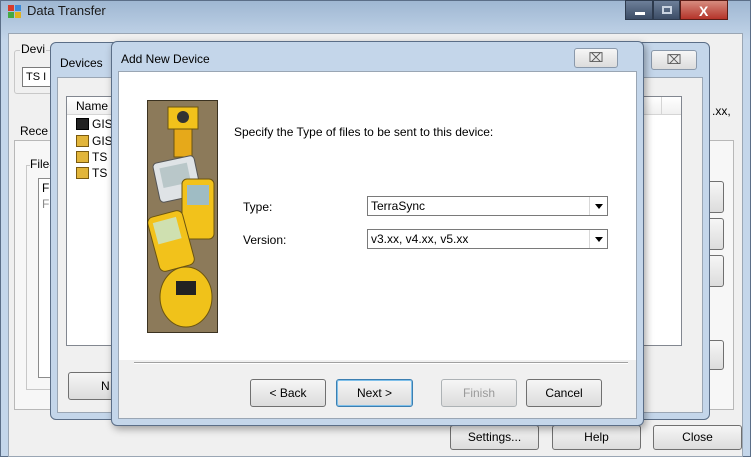 The height and width of the screenshot is (457, 751). What do you see at coordinates (165, 59) in the screenshot?
I see `add-device-dialog-title: Add New Device` at bounding box center [165, 59].